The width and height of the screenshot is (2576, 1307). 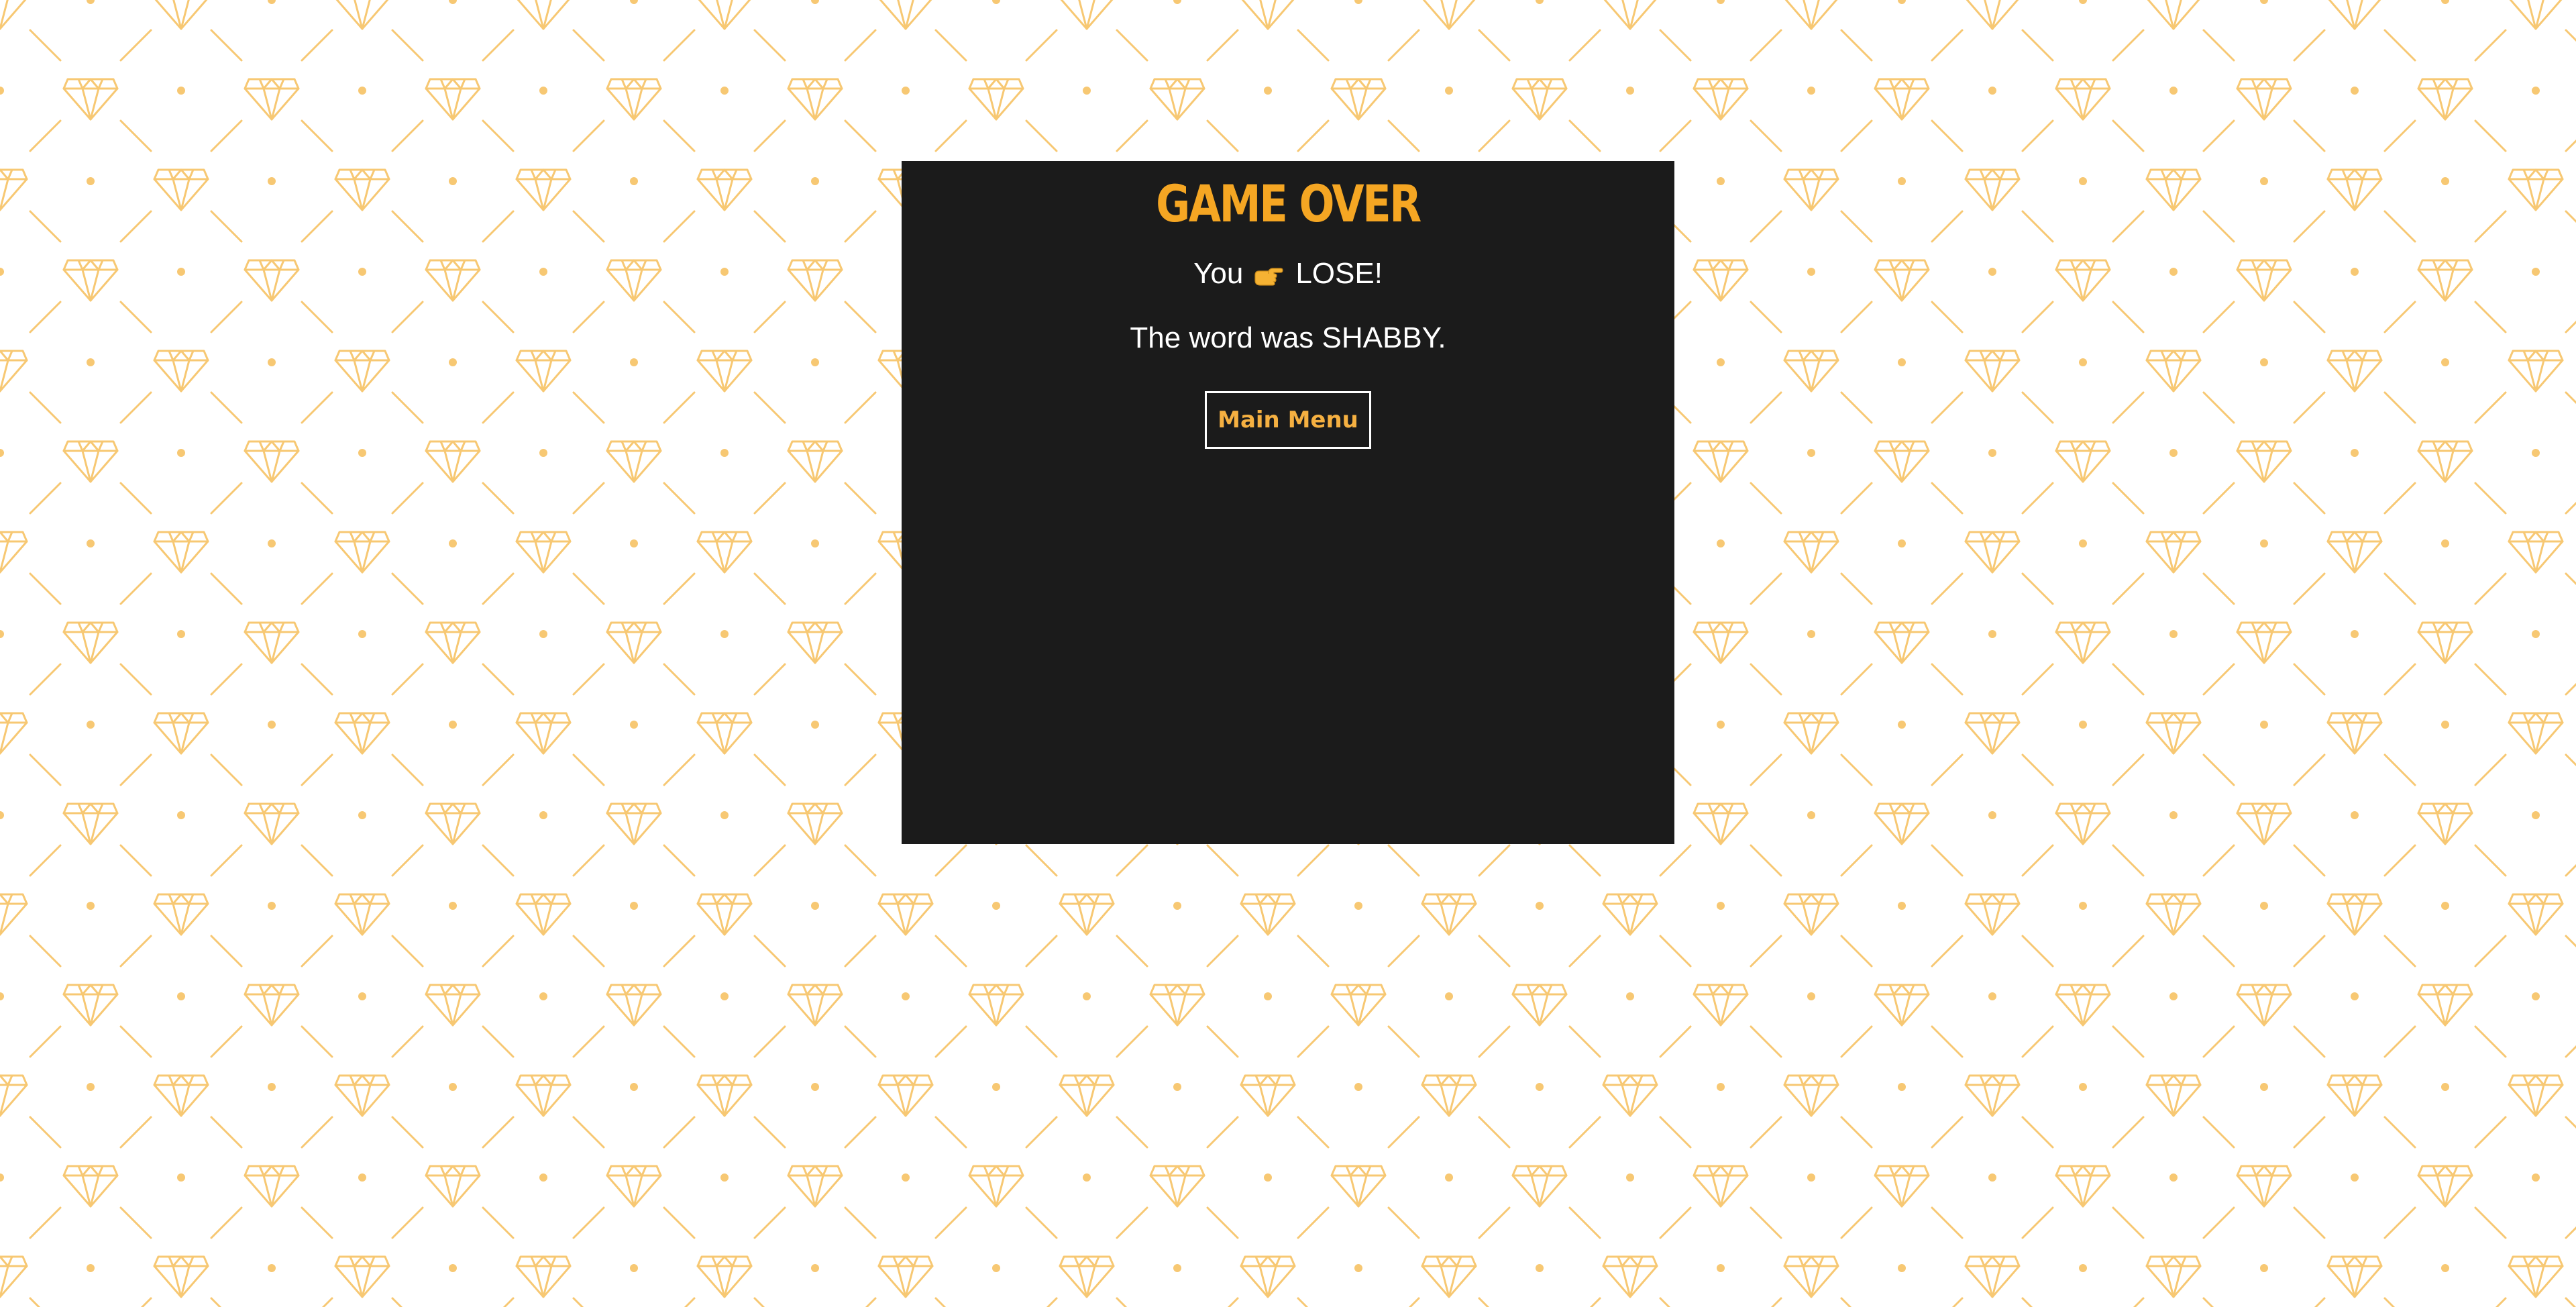 I want to click on result-message: You LOSE!, so click(x=1288, y=274).